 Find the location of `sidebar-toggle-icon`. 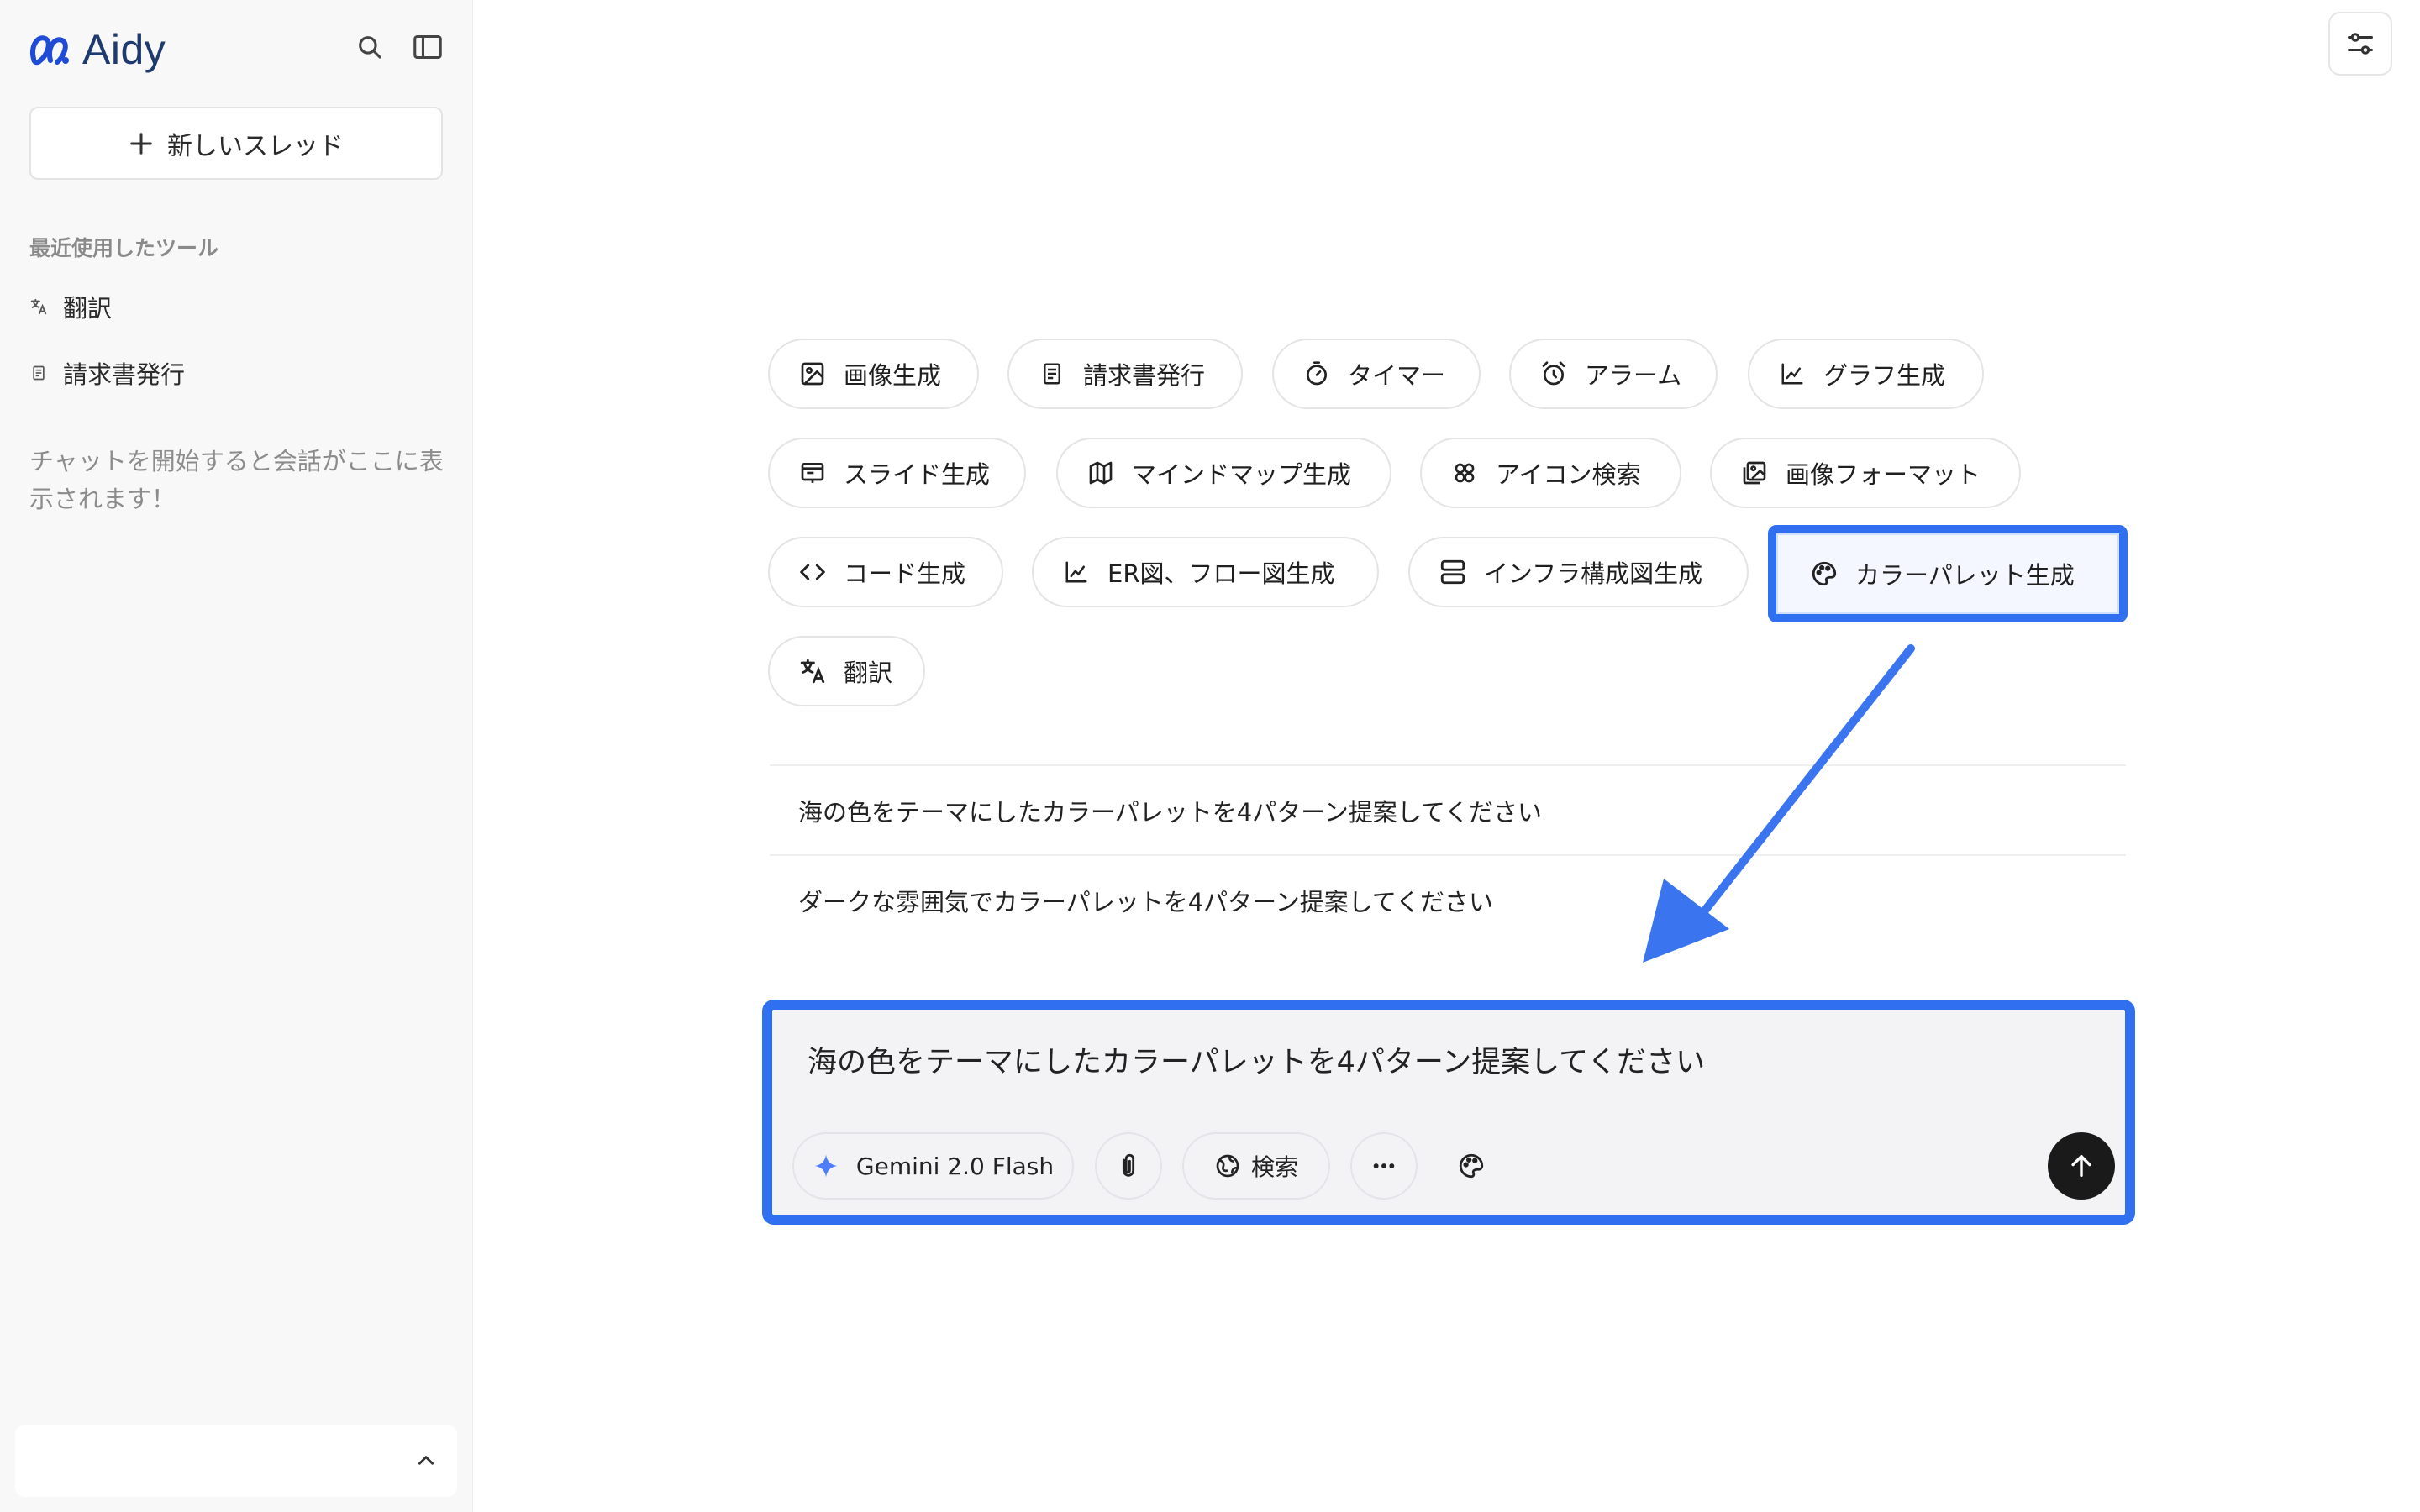

sidebar-toggle-icon is located at coordinates (428, 47).